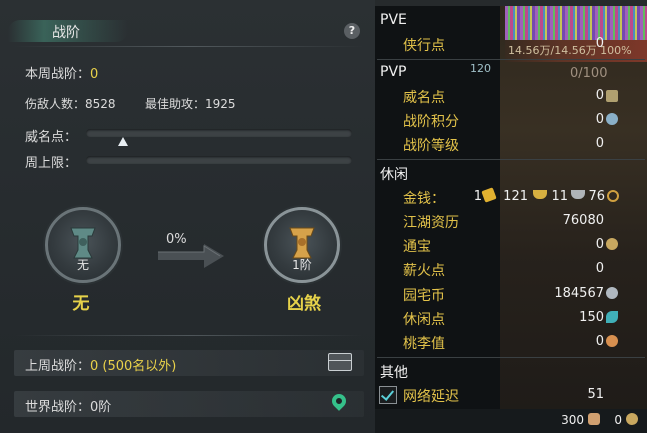  I want to click on fame-label: 威名点：, so click(51, 137).